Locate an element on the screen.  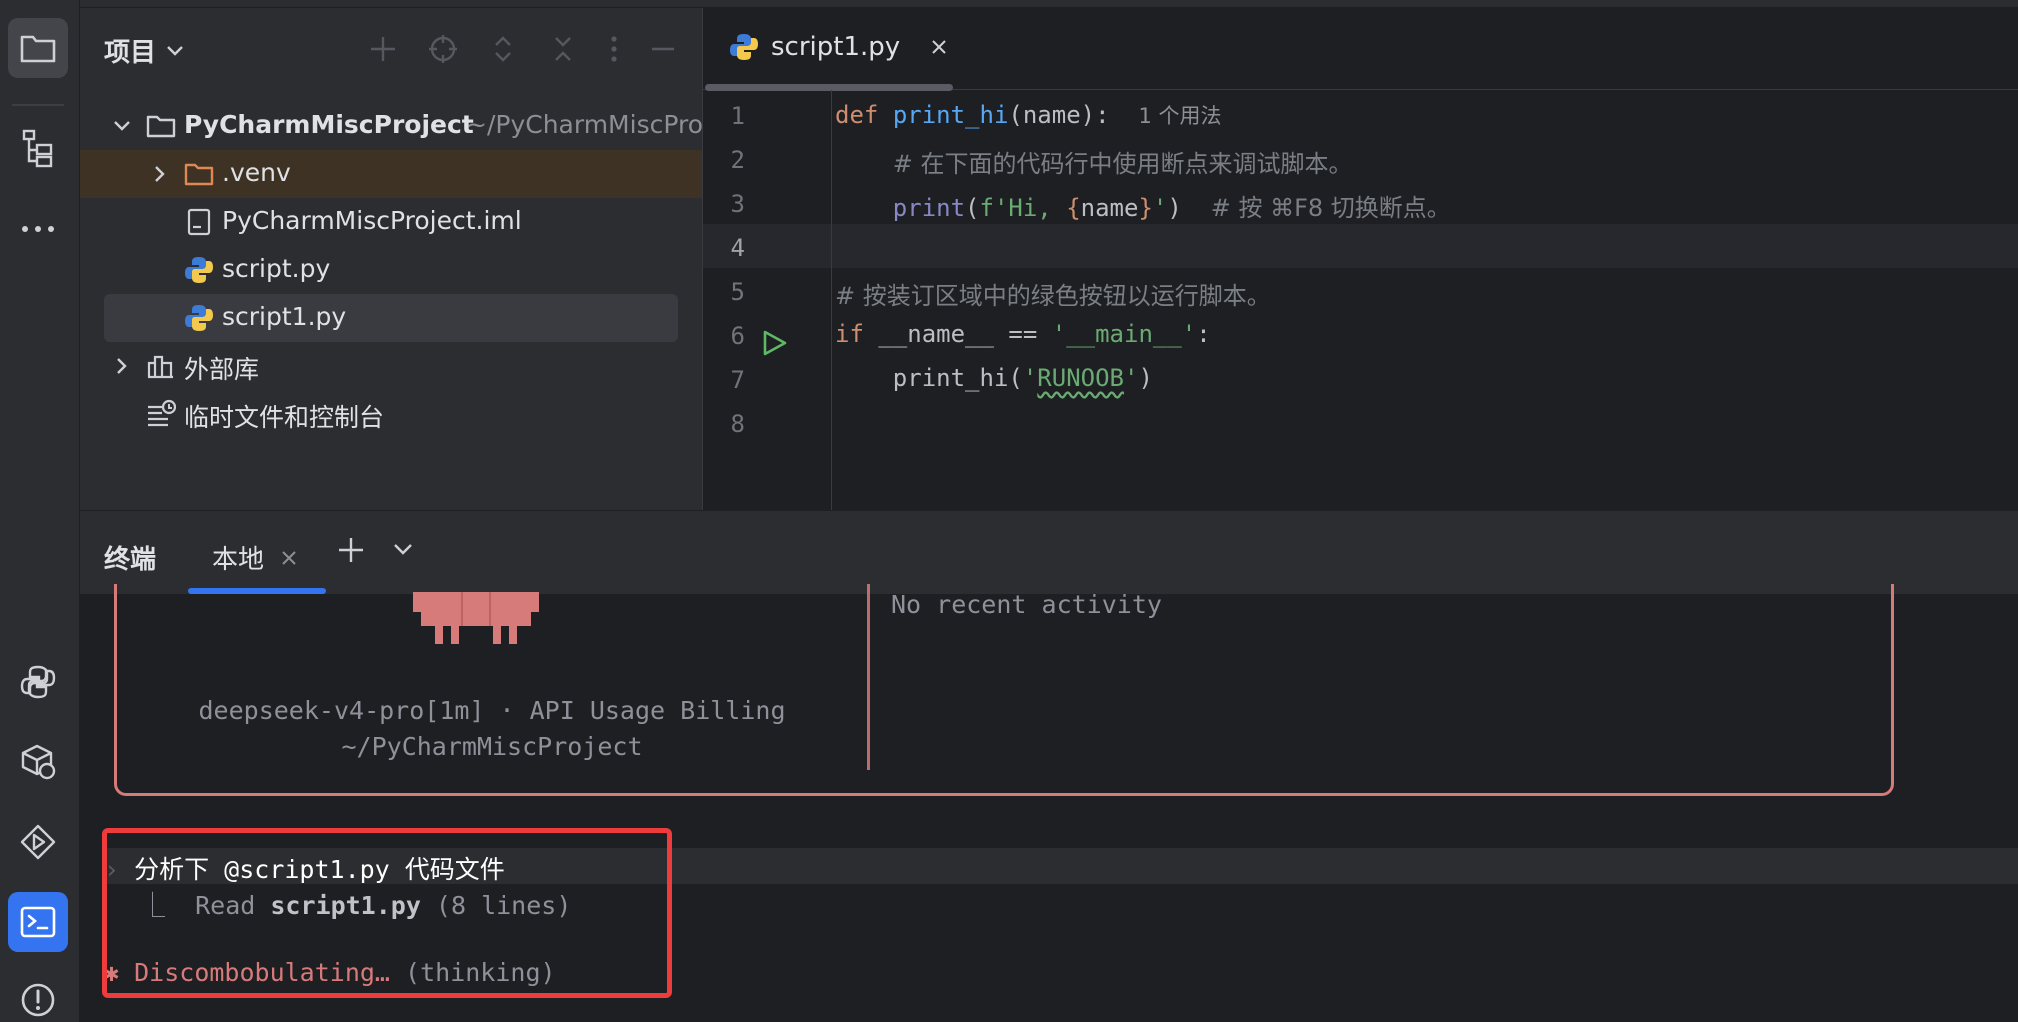
packages-icon is located at coordinates (38, 762).